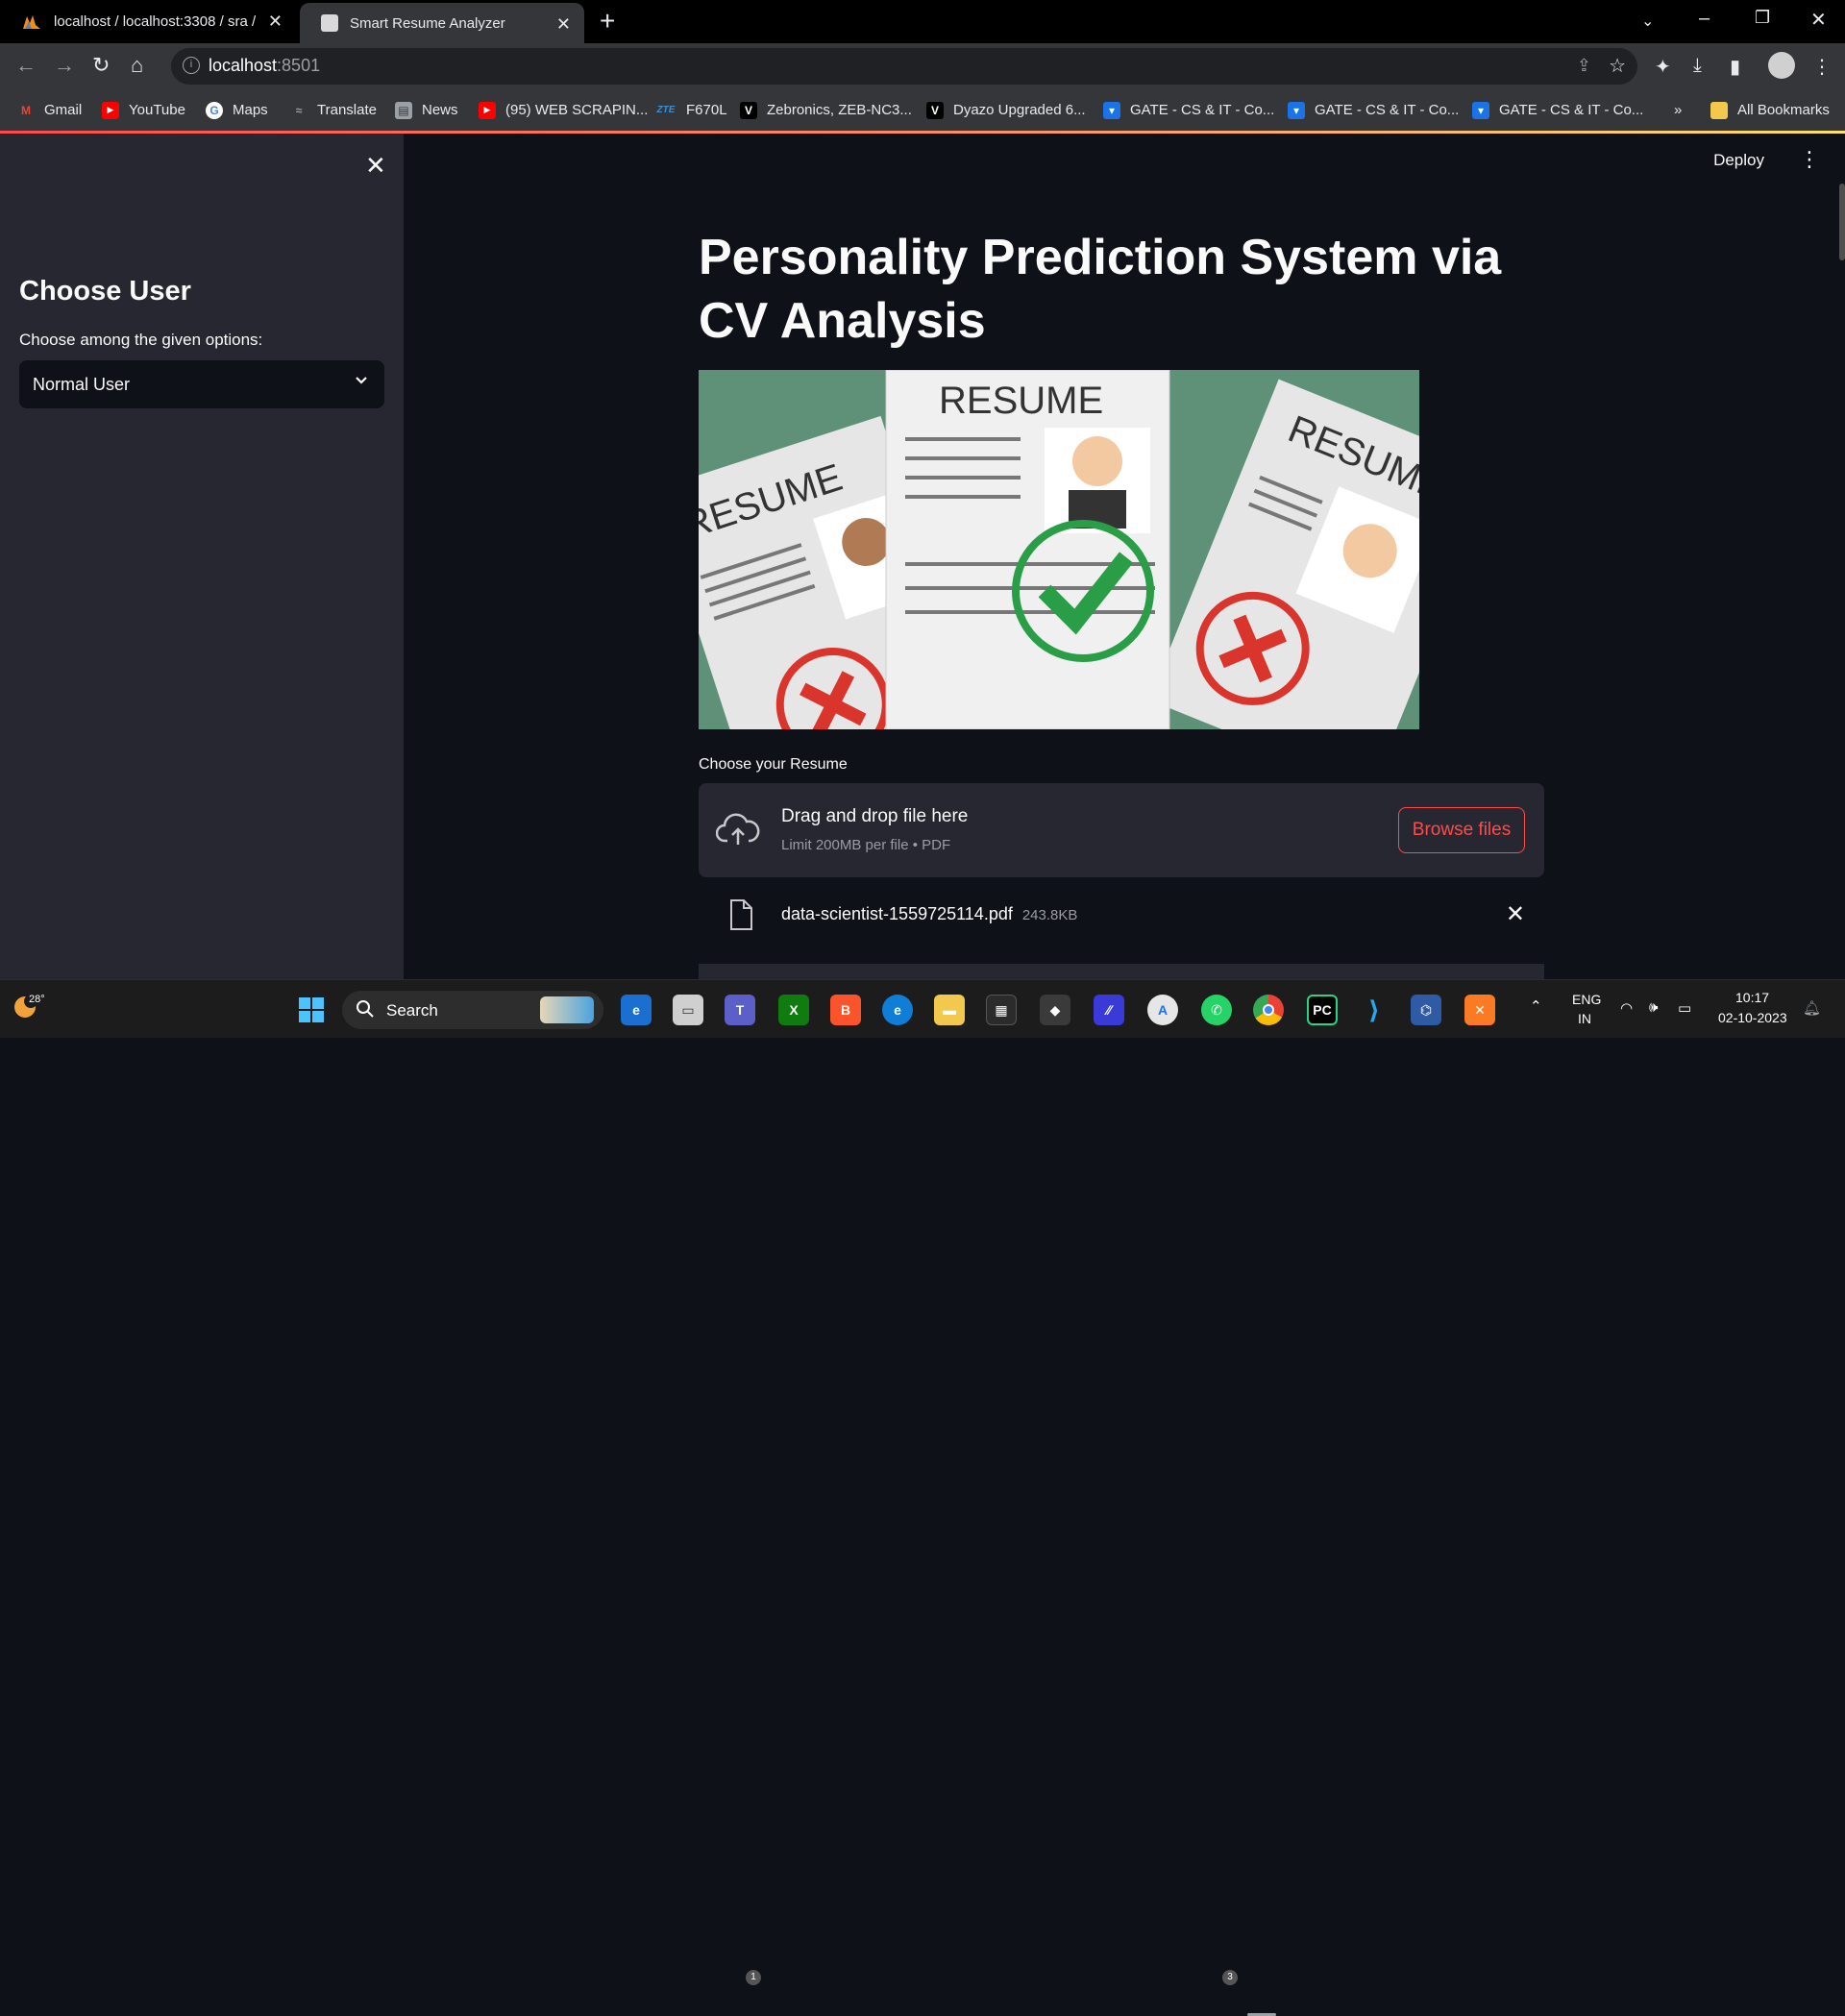 Image resolution: width=1845 pixels, height=2016 pixels. Describe the element at coordinates (904, 66) in the screenshot. I see `address-bar: i ⇪ ☆` at that location.